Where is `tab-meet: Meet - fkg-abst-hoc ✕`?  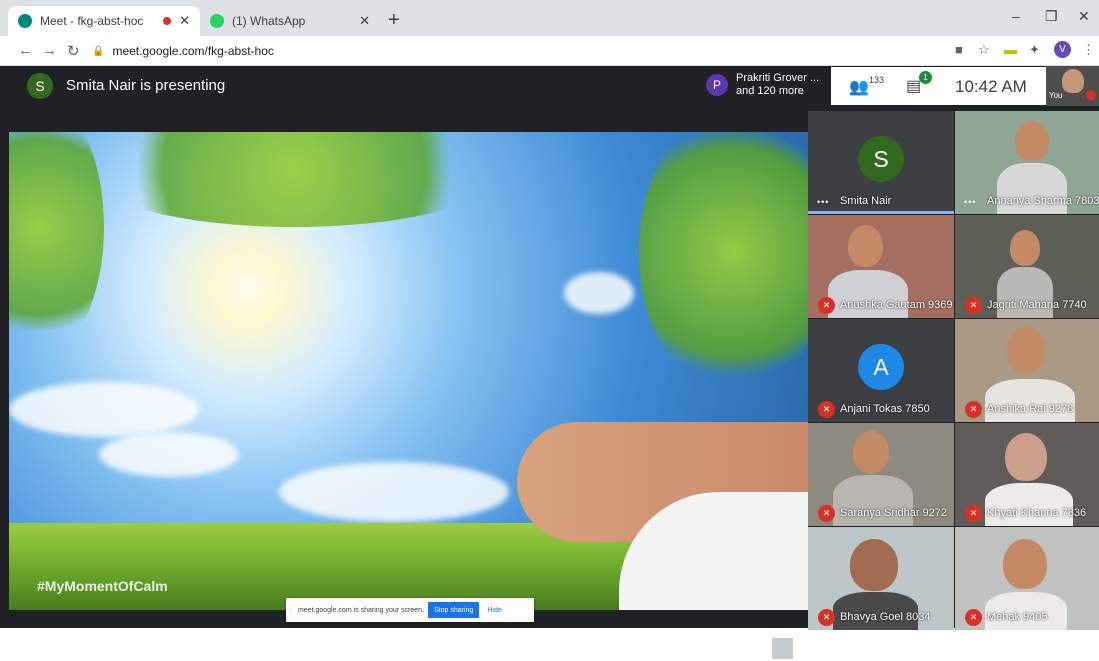
tab-meet: Meet - fkg-abst-hoc ✕ is located at coordinates (104, 21).